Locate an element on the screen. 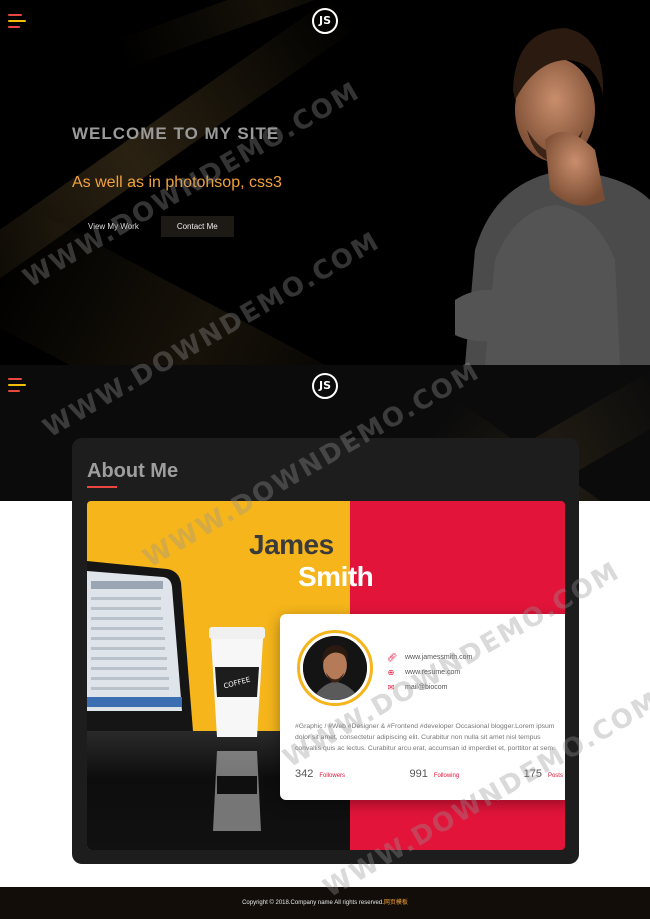  laptop-image is located at coordinates (140, 646).